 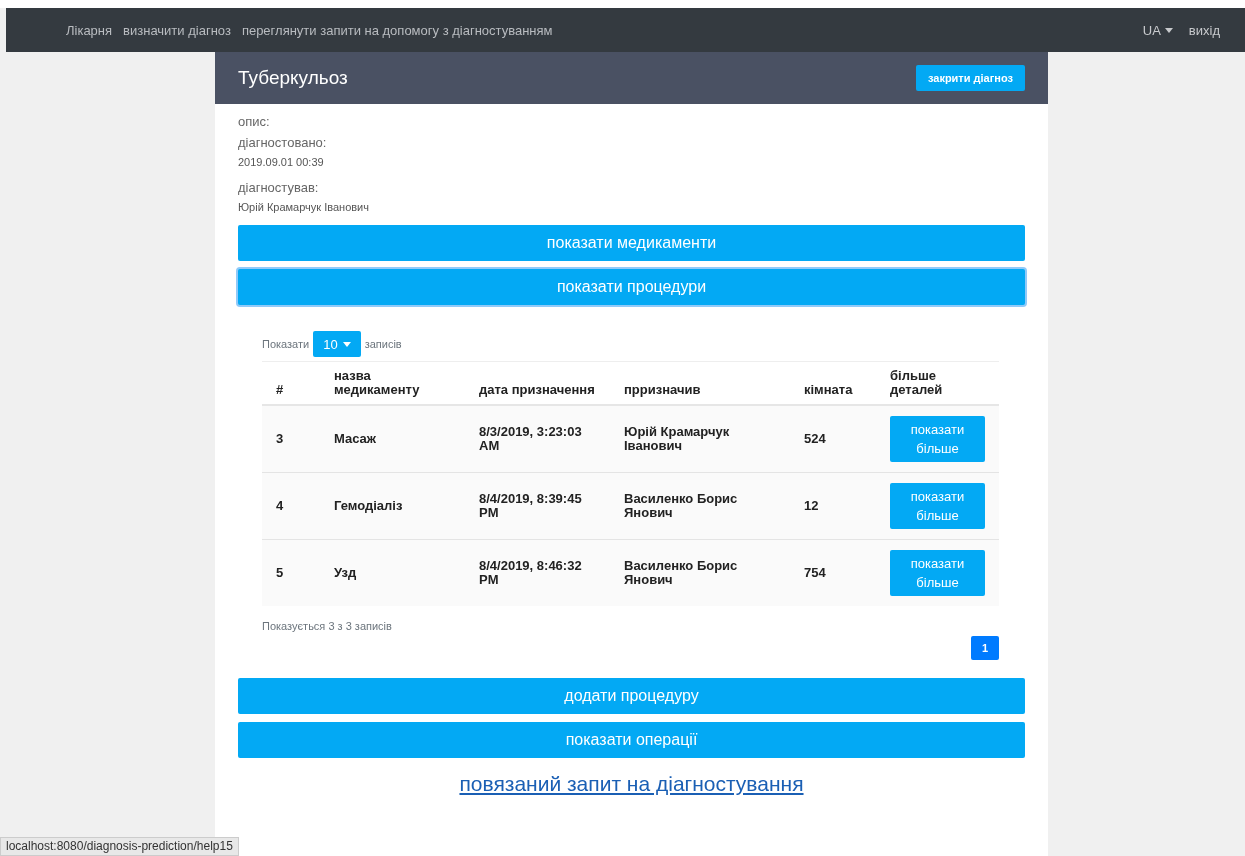 What do you see at coordinates (833, 506) in the screenshot?
I see `table-cell: 12` at bounding box center [833, 506].